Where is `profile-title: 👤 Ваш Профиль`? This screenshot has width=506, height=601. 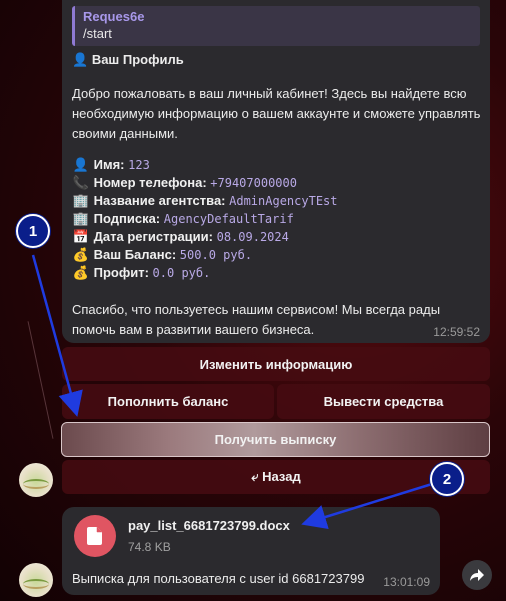
profile-title: 👤 Ваш Профиль is located at coordinates (128, 59).